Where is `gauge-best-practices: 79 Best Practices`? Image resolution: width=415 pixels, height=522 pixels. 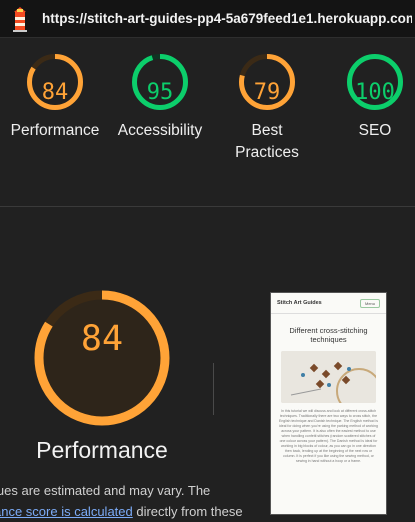
gauge-best-practices: 79 Best Practices is located at coordinates (267, 108).